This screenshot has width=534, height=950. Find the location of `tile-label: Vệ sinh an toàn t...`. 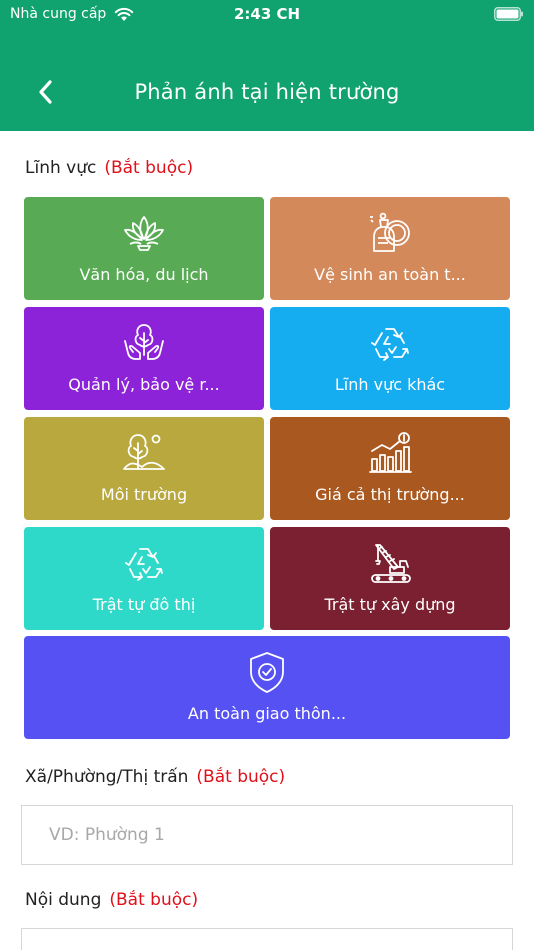

tile-label: Vệ sinh an toàn t... is located at coordinates (390, 274).